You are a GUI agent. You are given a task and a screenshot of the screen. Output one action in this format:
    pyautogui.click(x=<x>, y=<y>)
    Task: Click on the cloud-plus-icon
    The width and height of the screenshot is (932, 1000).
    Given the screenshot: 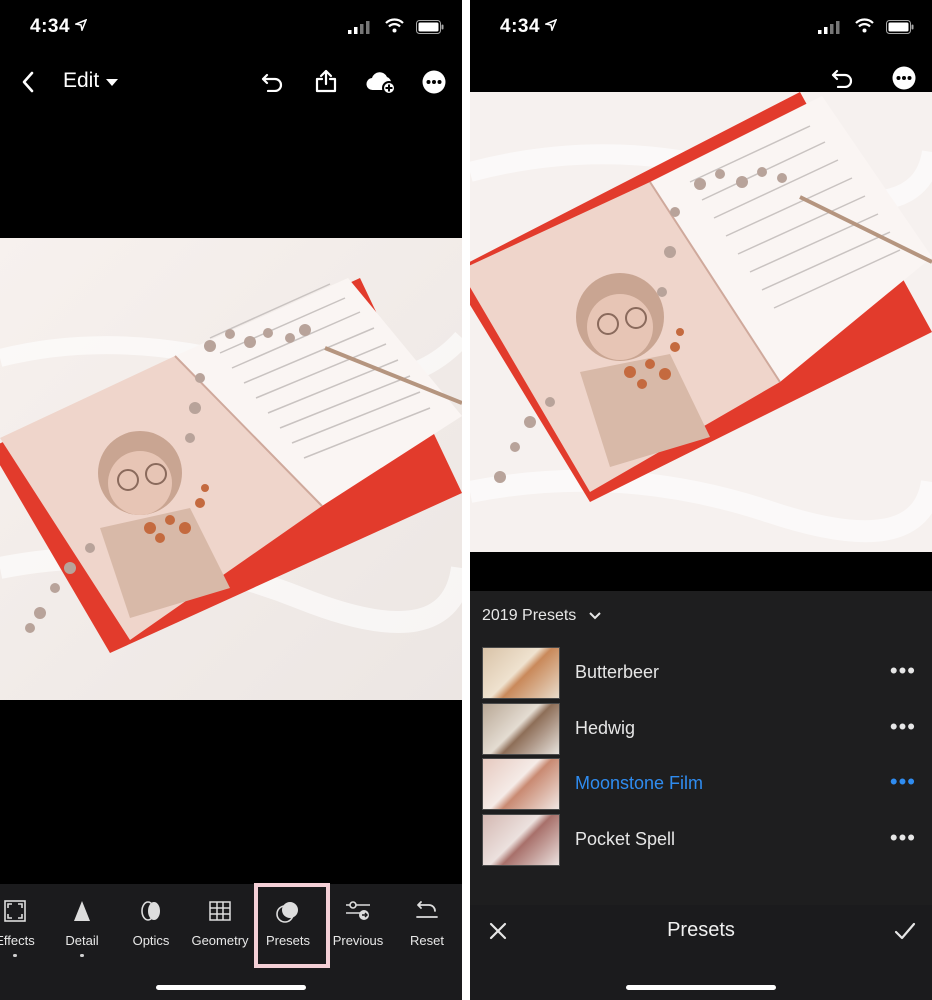 What is the action you would take?
    pyautogui.click(x=381, y=83)
    